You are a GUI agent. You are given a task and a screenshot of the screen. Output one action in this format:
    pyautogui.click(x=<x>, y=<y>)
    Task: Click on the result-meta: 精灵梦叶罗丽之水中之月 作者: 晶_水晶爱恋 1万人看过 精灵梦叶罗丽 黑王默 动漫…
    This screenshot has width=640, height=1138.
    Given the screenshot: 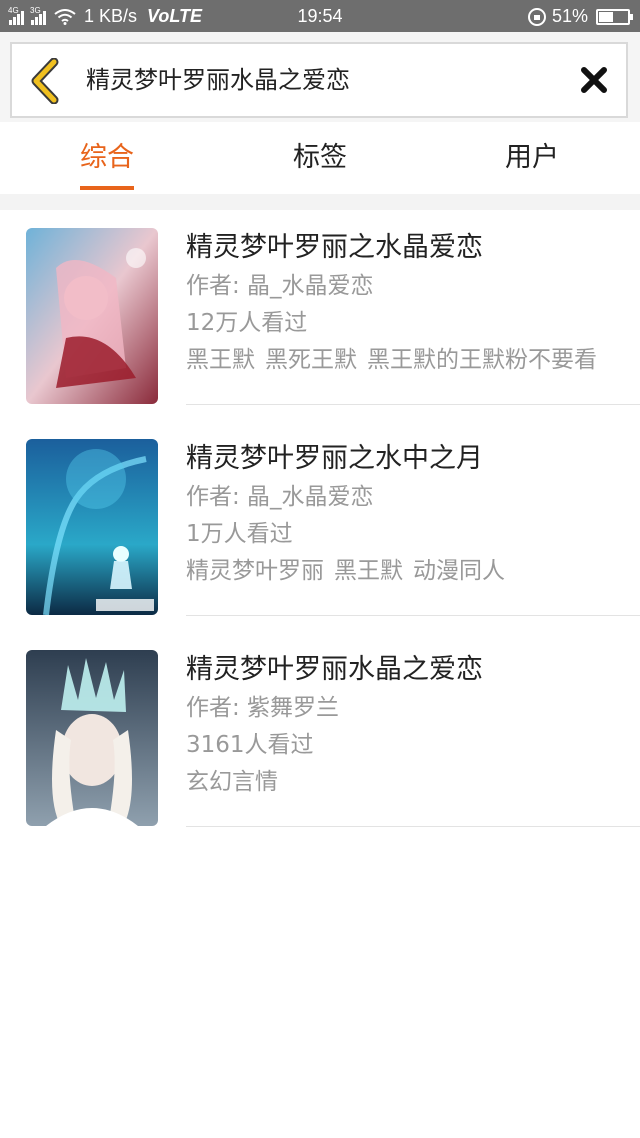 What is the action you would take?
    pyautogui.click(x=413, y=514)
    